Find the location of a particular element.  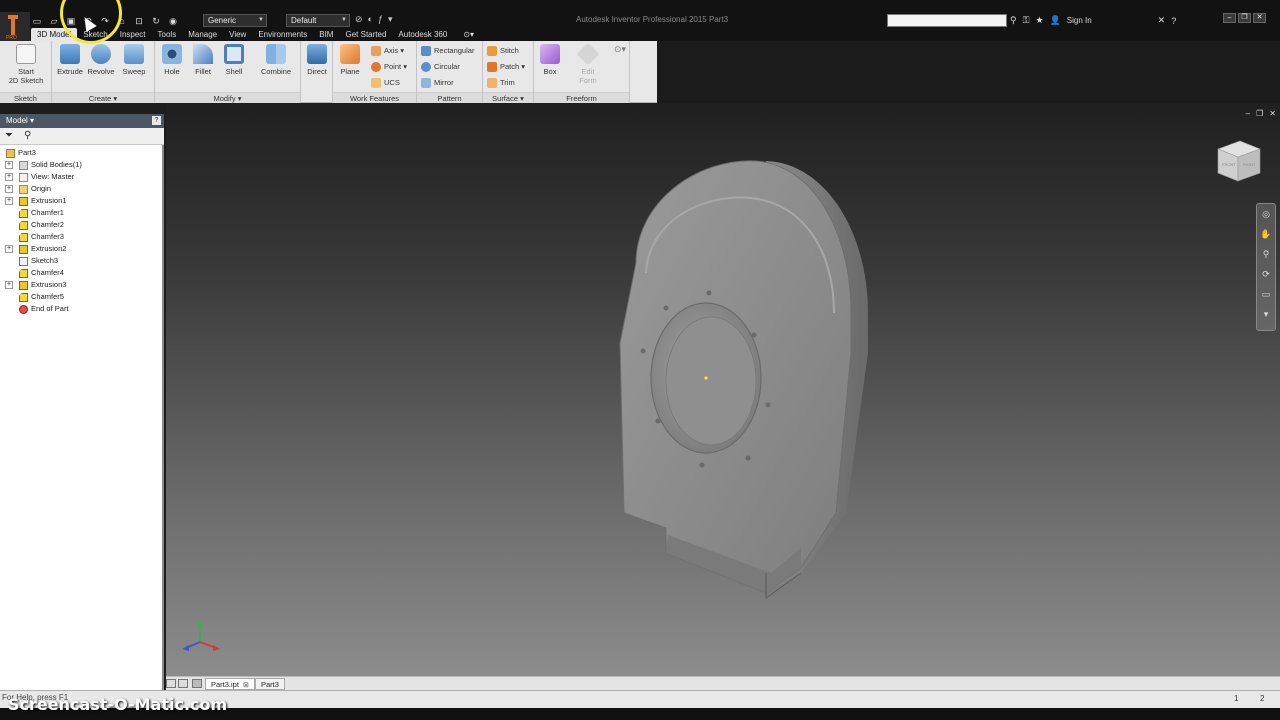

mirror-button: Mirror is located at coordinates (437, 83).